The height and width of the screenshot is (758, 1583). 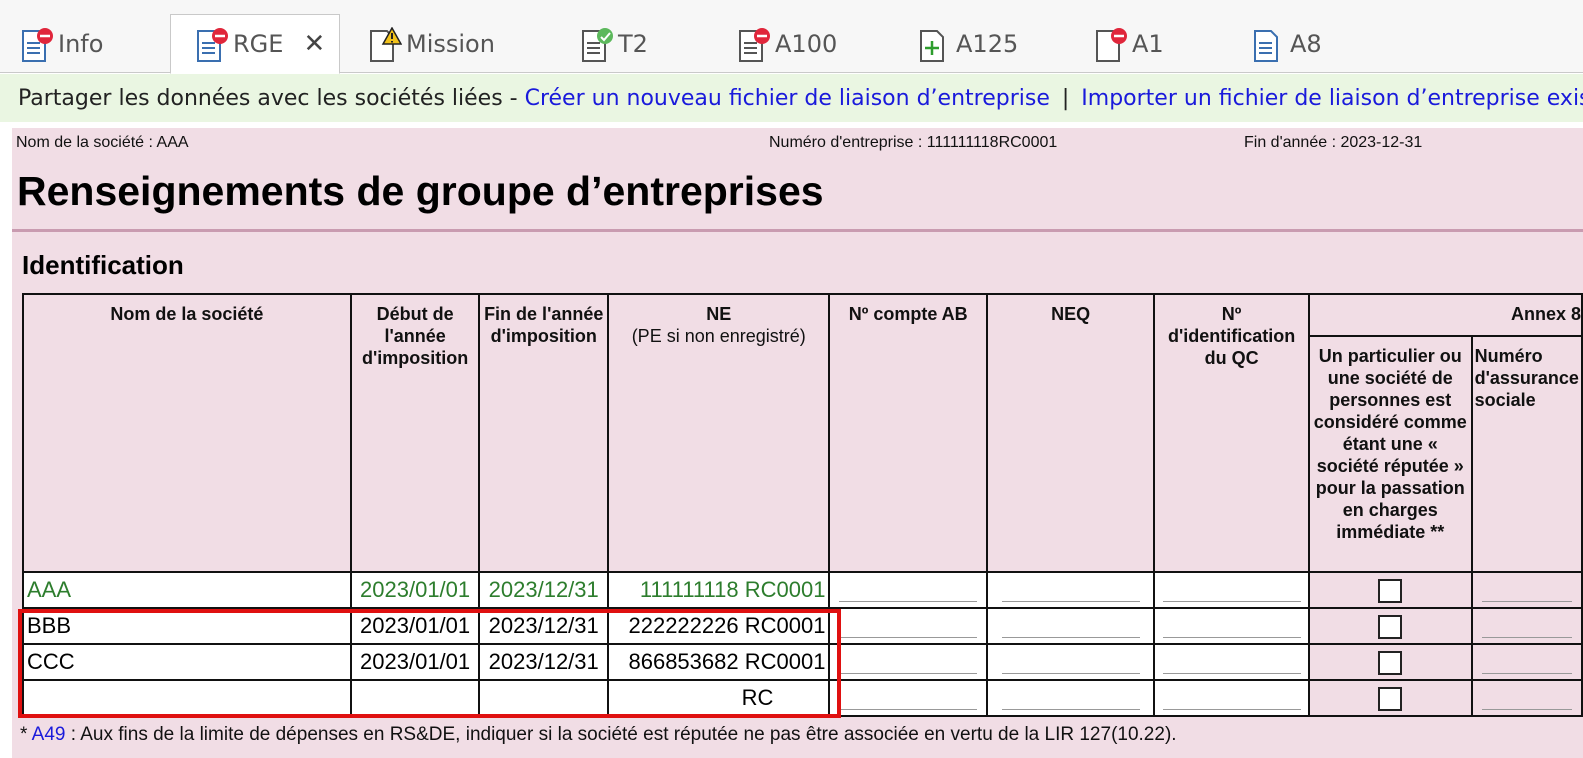 I want to click on tab-info: Info, so click(x=61, y=43).